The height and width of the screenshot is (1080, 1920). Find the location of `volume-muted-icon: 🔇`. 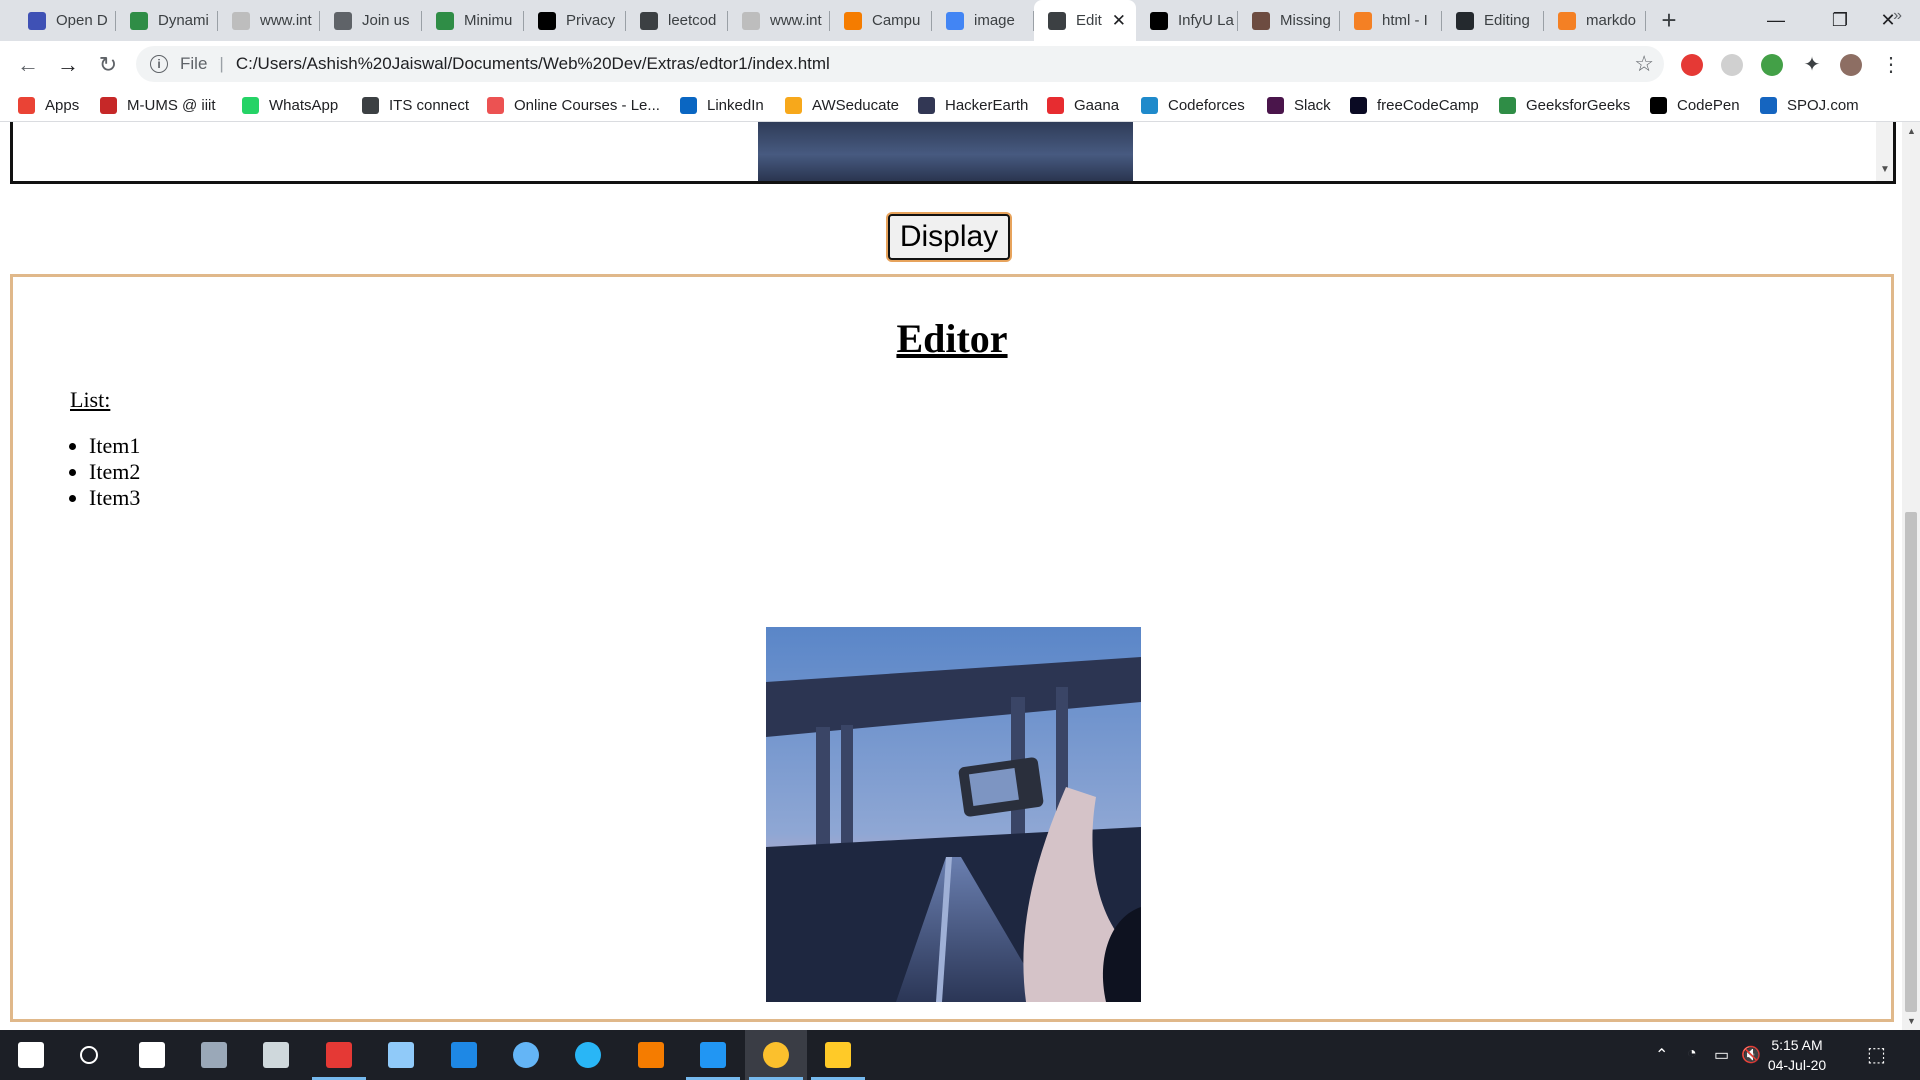

volume-muted-icon: 🔇 is located at coordinates (1751, 1055).